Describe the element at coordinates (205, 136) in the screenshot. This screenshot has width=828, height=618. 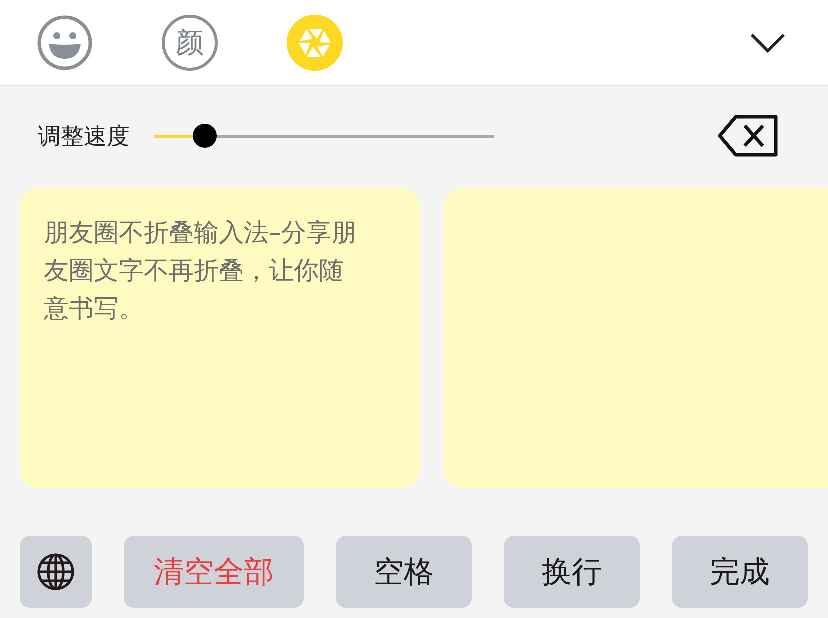
I see `slider-thumb` at that location.